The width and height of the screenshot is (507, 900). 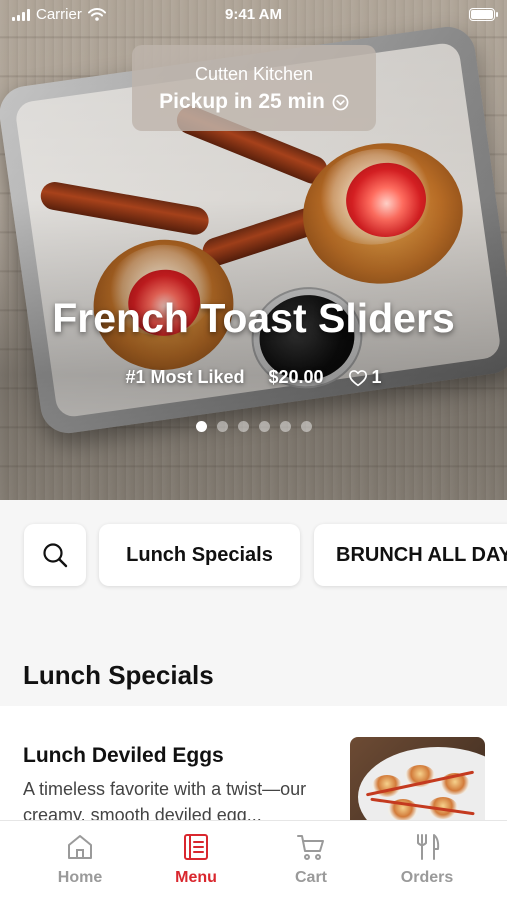 I want to click on pickup-time: Pickup in 25 min, so click(x=242, y=101).